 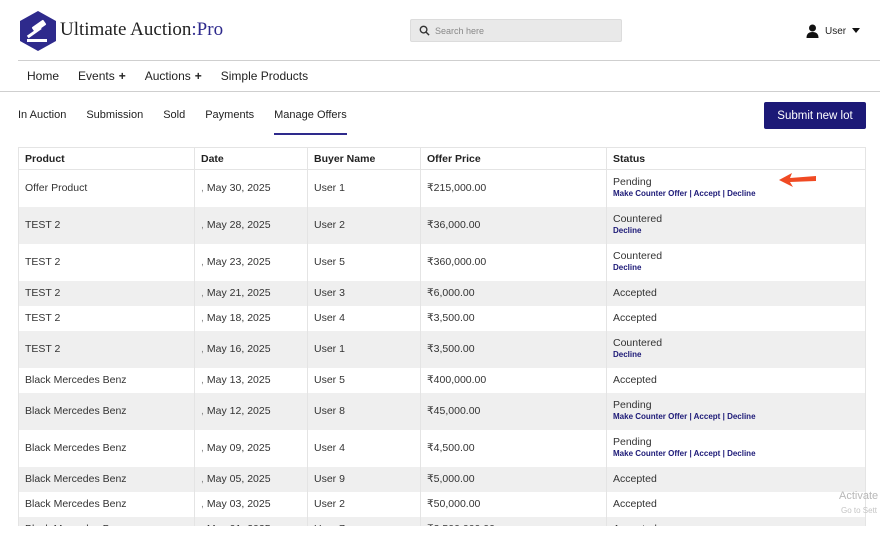 What do you see at coordinates (251, 158) in the screenshot?
I see `col-header-date: Date` at bounding box center [251, 158].